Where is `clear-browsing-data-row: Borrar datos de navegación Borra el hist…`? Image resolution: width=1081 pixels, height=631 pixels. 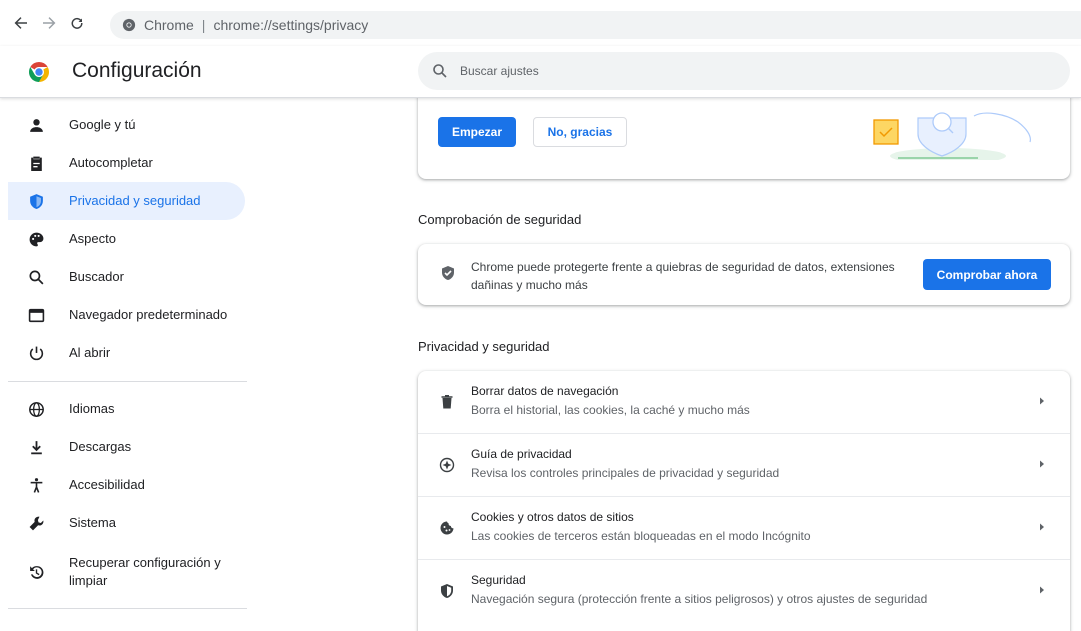 clear-browsing-data-row: Borrar datos de navegación Borra el hist… is located at coordinates (744, 402).